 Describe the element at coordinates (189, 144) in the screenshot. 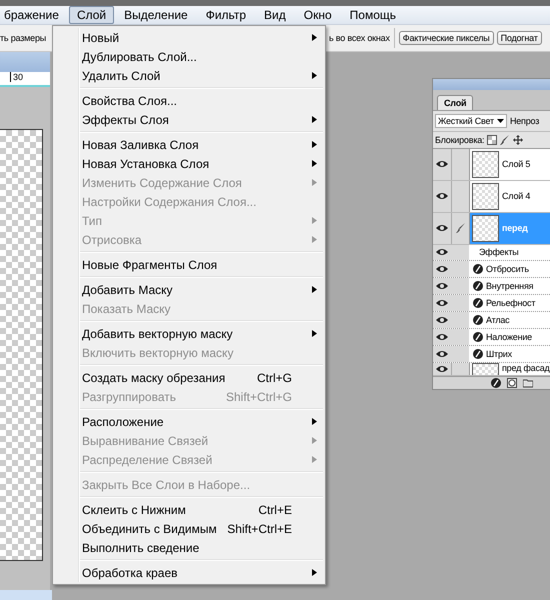

I see `menu-entry: Новая Заливка Слоя` at that location.